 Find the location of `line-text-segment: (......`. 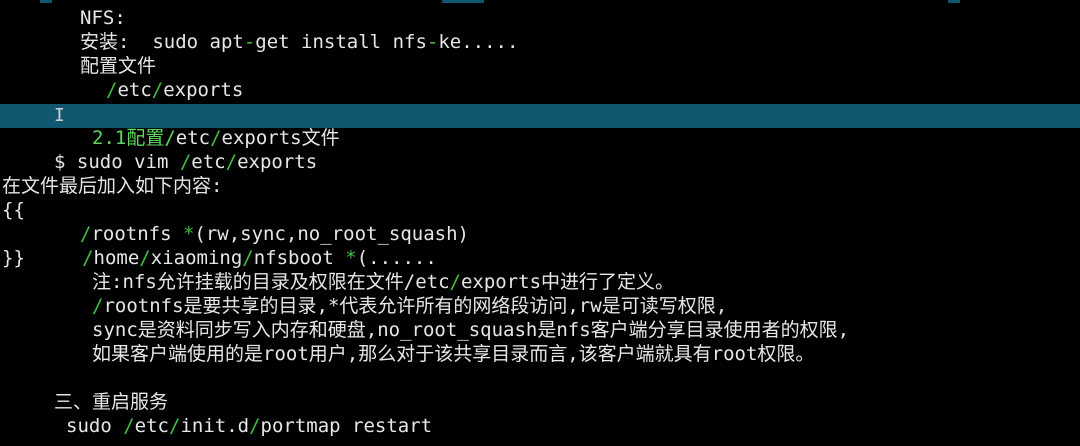

line-text-segment: (...... is located at coordinates (396, 258).